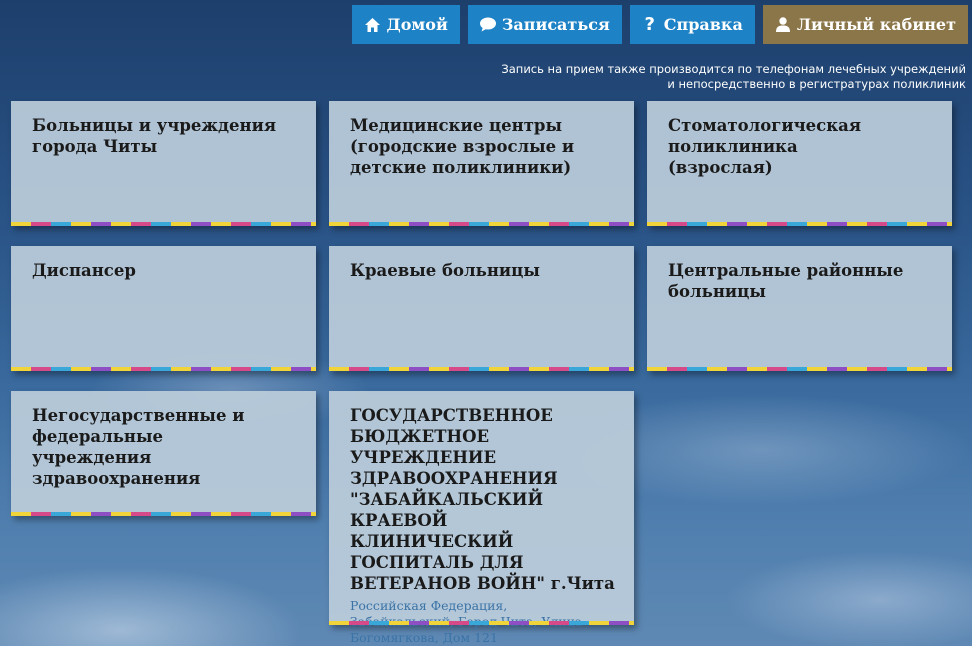  I want to click on signup-button: Записаться, so click(544, 24).